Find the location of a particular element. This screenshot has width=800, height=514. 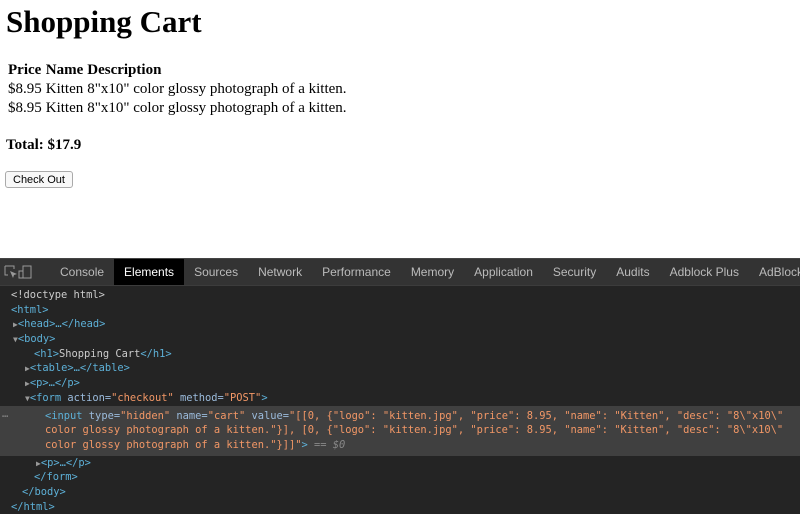

tab-performance: Performance is located at coordinates (356, 272).